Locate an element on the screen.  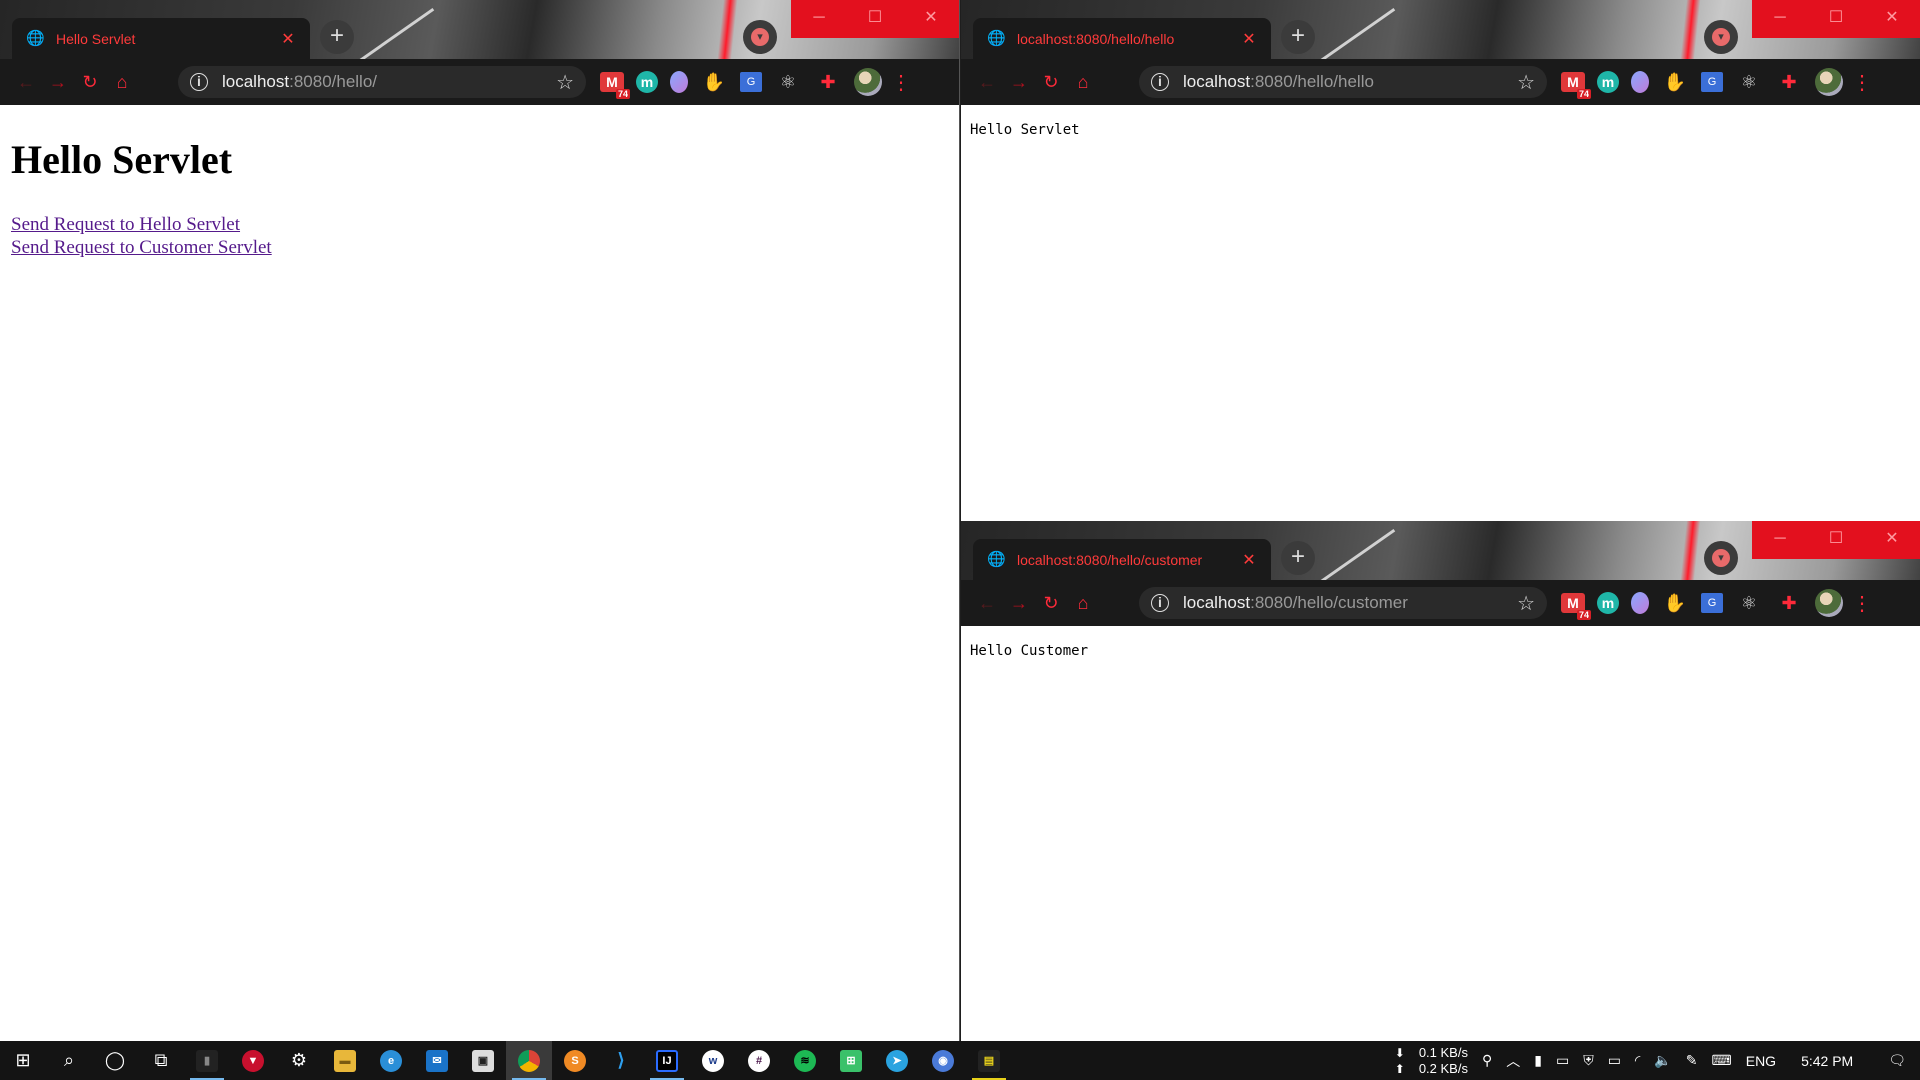
store-icon: ▣ is located at coordinates (483, 1060).